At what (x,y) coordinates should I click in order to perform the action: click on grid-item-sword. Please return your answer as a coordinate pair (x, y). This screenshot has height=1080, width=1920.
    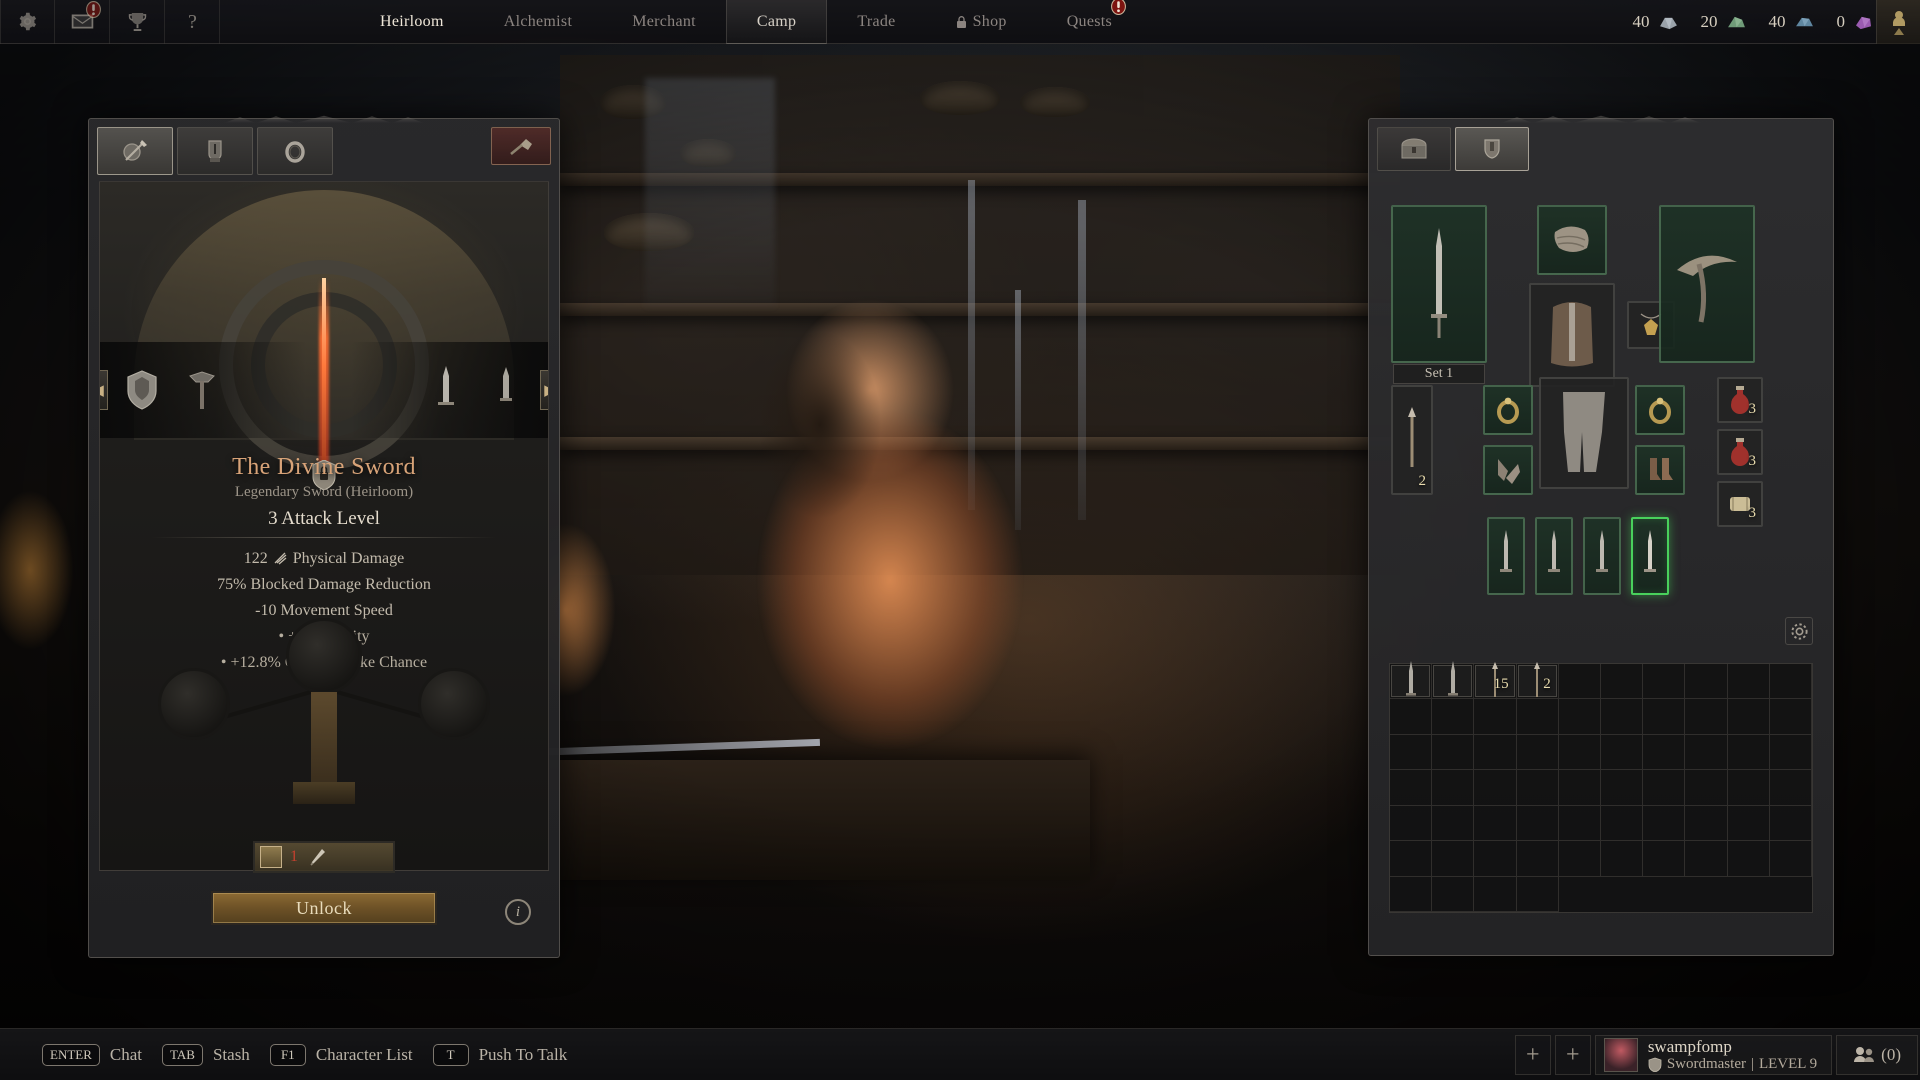
    Looking at the image, I should click on (1453, 679).